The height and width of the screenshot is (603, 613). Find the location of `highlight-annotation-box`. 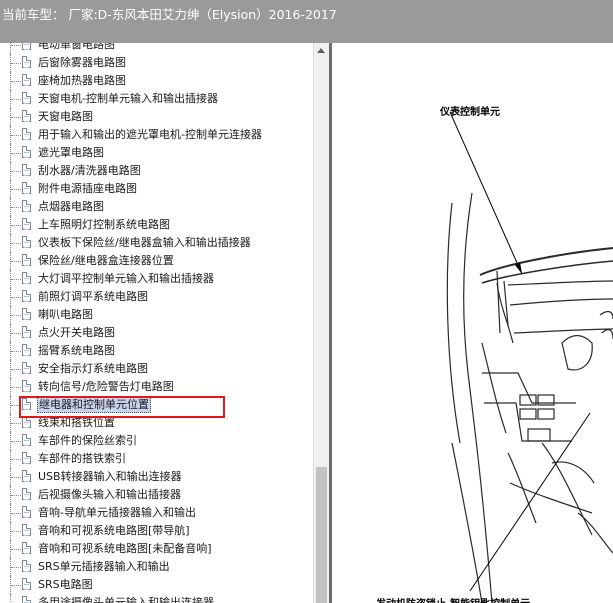

highlight-annotation-box is located at coordinates (122, 407).